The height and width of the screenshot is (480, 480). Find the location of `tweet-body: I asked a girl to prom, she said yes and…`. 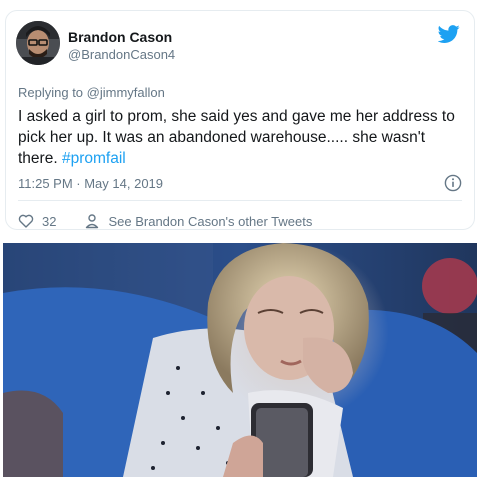

tweet-body: I asked a girl to prom, she said yes and… is located at coordinates (238, 137).